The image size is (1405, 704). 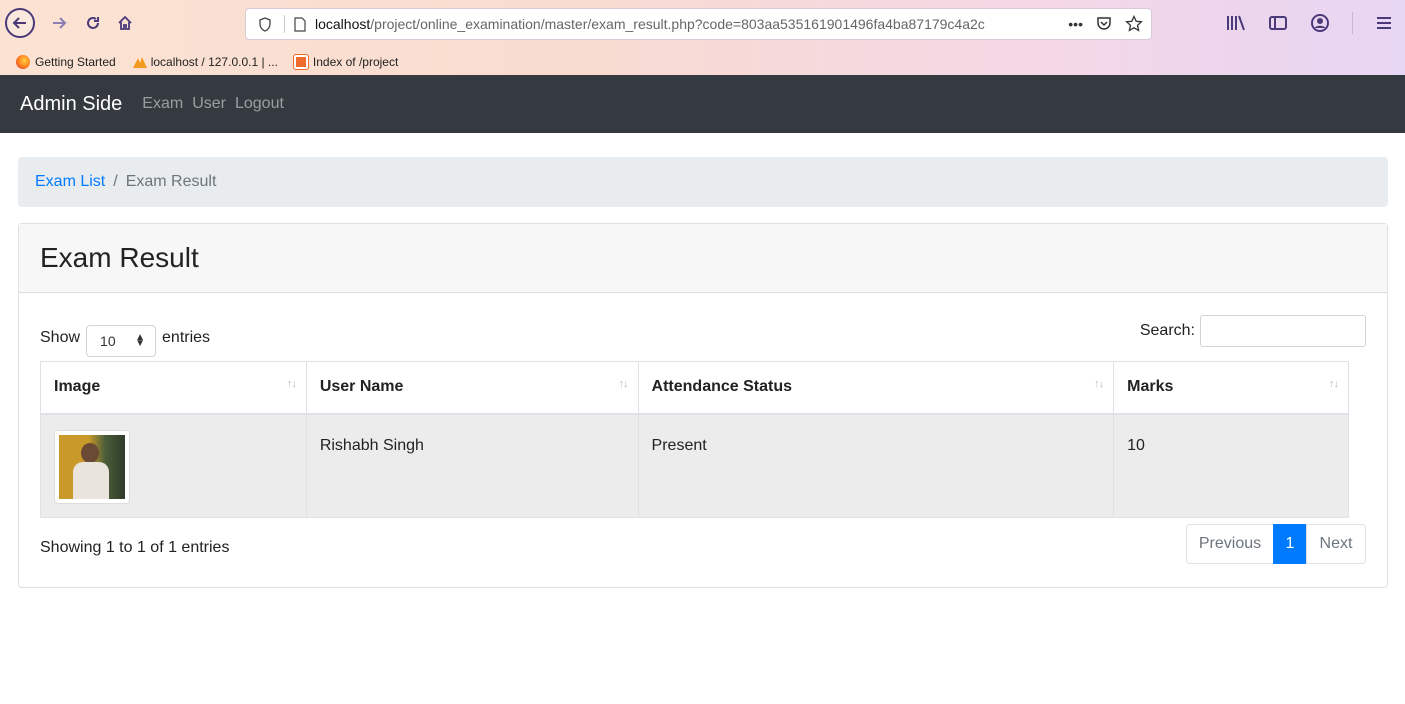 I want to click on column-header-user-name: User Name ↑↓, so click(x=472, y=388).